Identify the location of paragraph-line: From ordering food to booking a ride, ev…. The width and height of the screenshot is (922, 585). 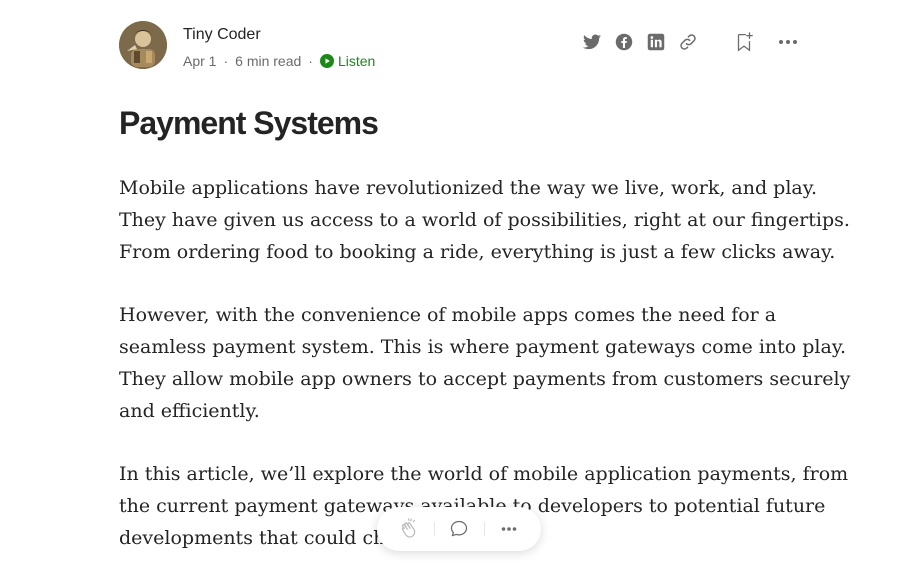
(477, 252).